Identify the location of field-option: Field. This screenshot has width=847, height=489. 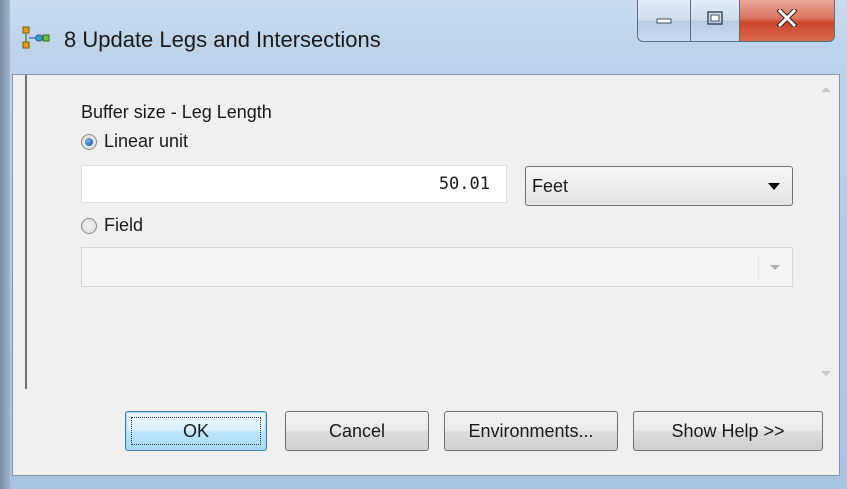
(112, 225).